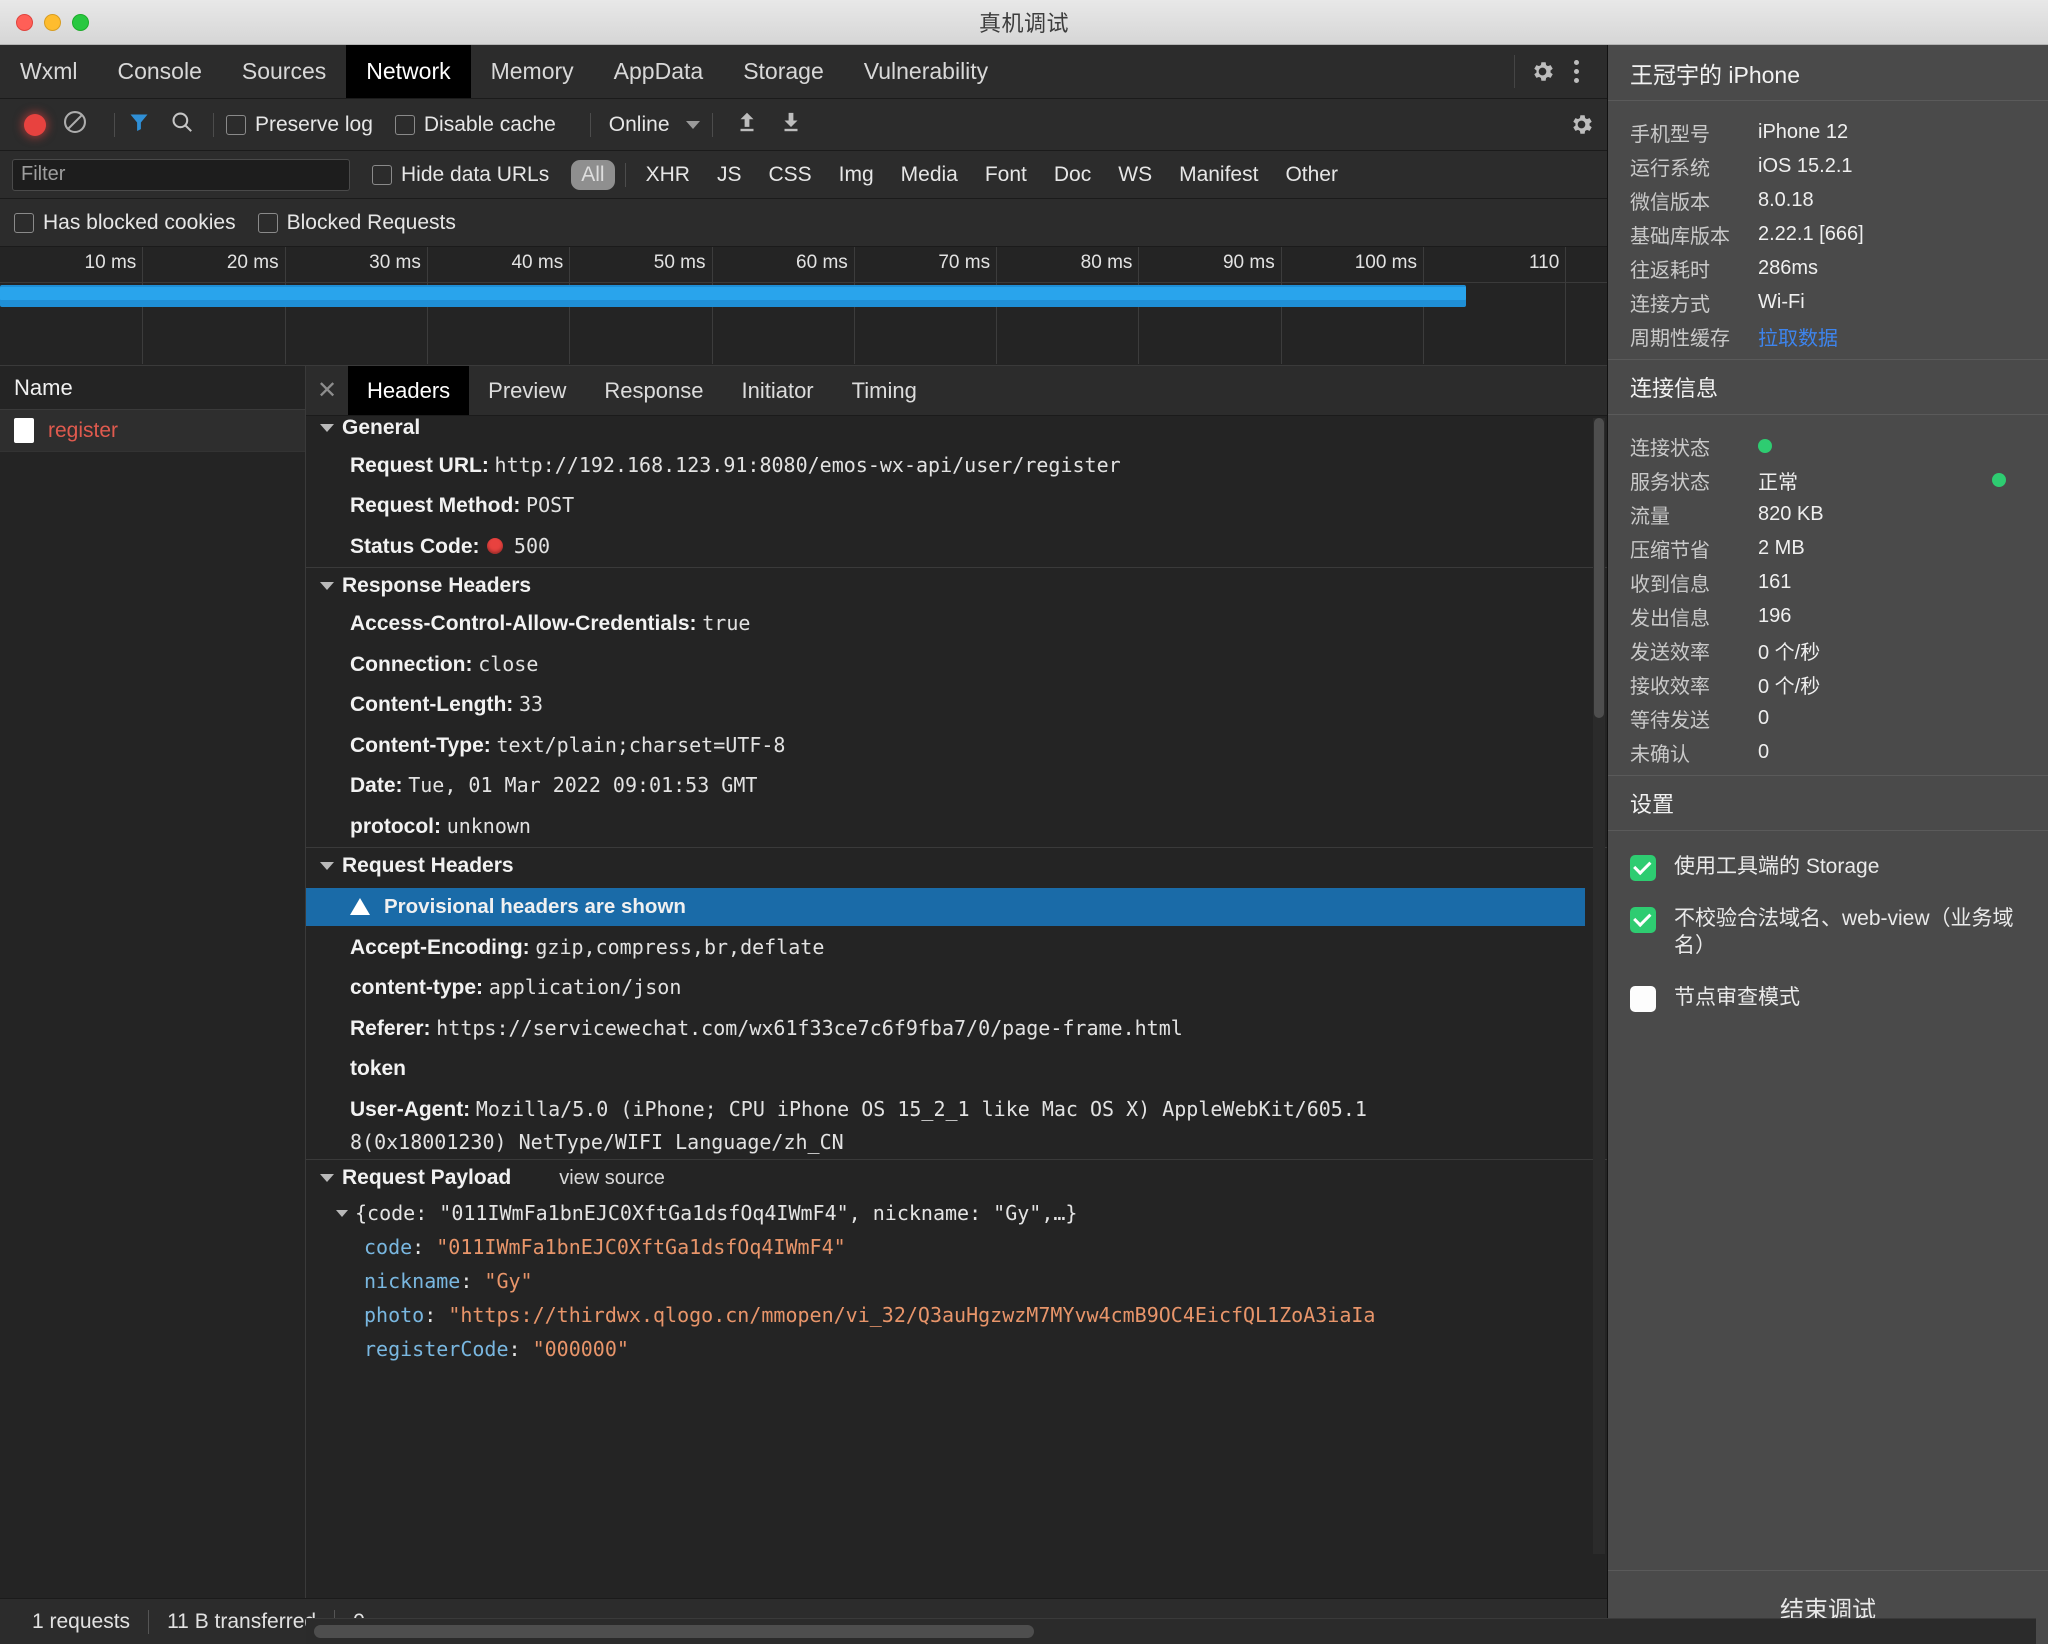 This screenshot has width=2048, height=1644. Describe the element at coordinates (777, 390) in the screenshot. I see `detail-tab-initiator: Initiator` at that location.